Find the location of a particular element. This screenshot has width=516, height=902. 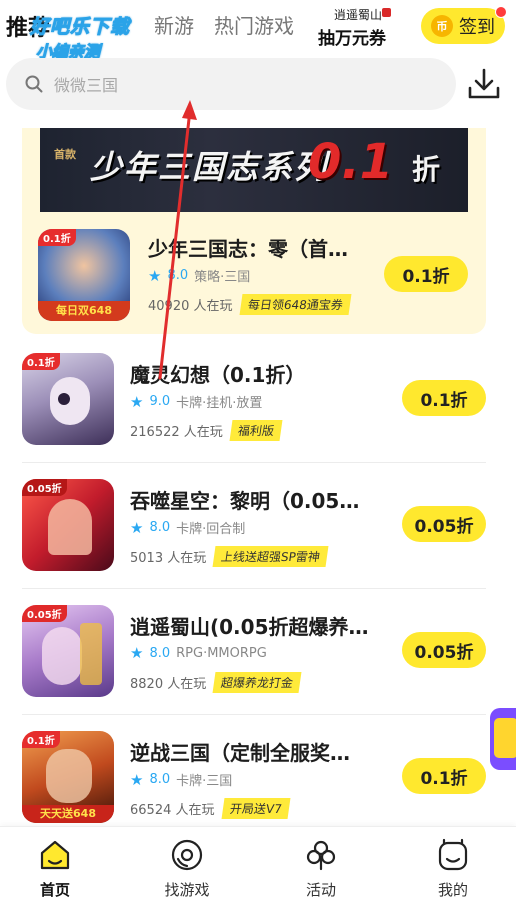

players-count: 216522 人在玩 is located at coordinates (176, 432).